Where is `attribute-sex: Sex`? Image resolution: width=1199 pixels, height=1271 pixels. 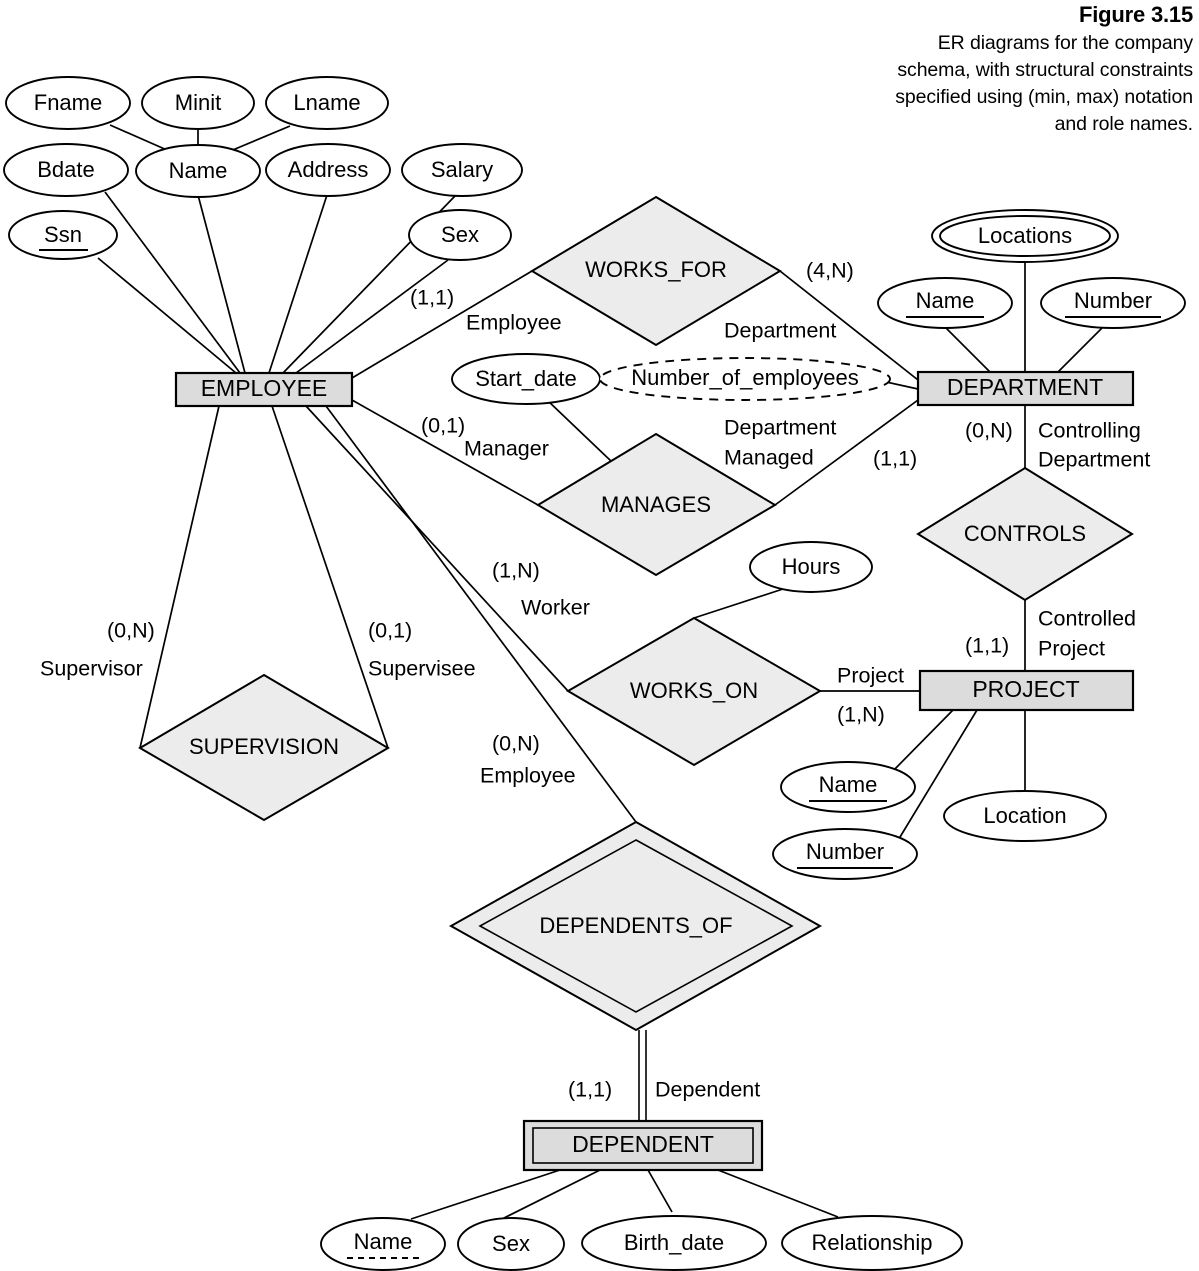 attribute-sex: Sex is located at coordinates (460, 235).